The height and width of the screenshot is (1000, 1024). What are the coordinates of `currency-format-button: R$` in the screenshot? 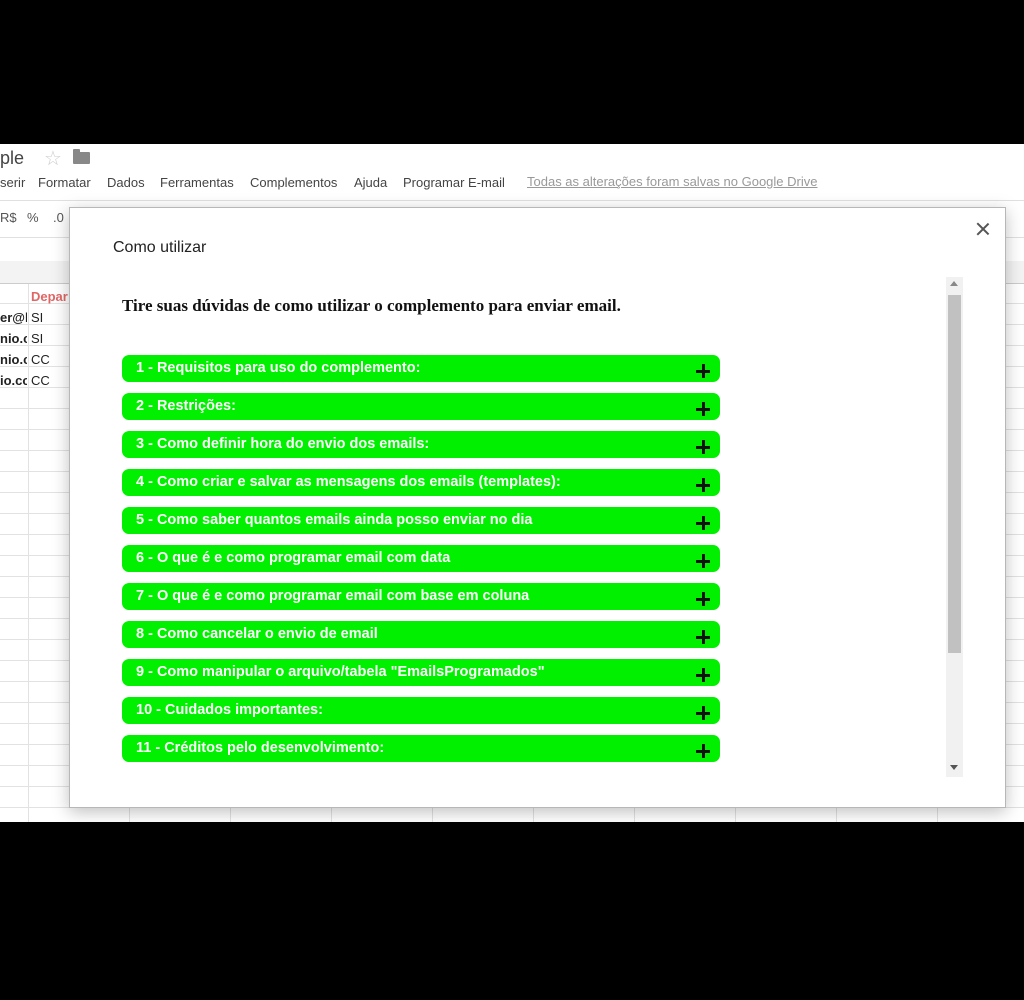 It's located at (8, 217).